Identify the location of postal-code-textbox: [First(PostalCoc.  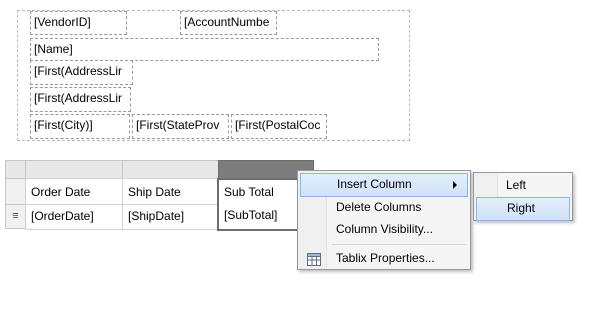
(279, 126).